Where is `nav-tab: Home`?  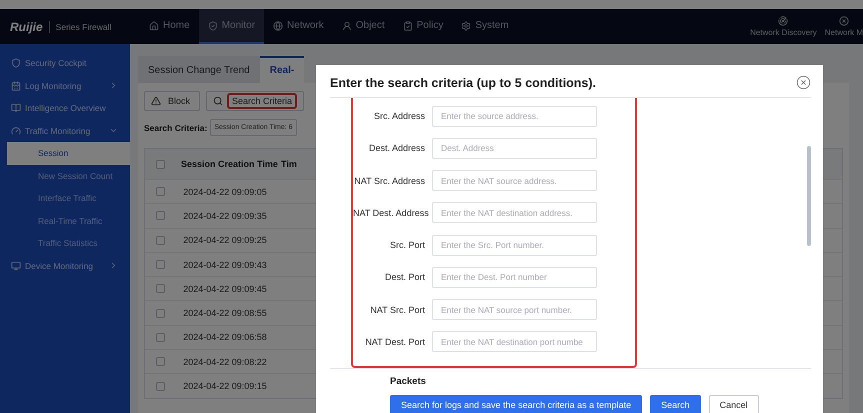 nav-tab: Home is located at coordinates (169, 26).